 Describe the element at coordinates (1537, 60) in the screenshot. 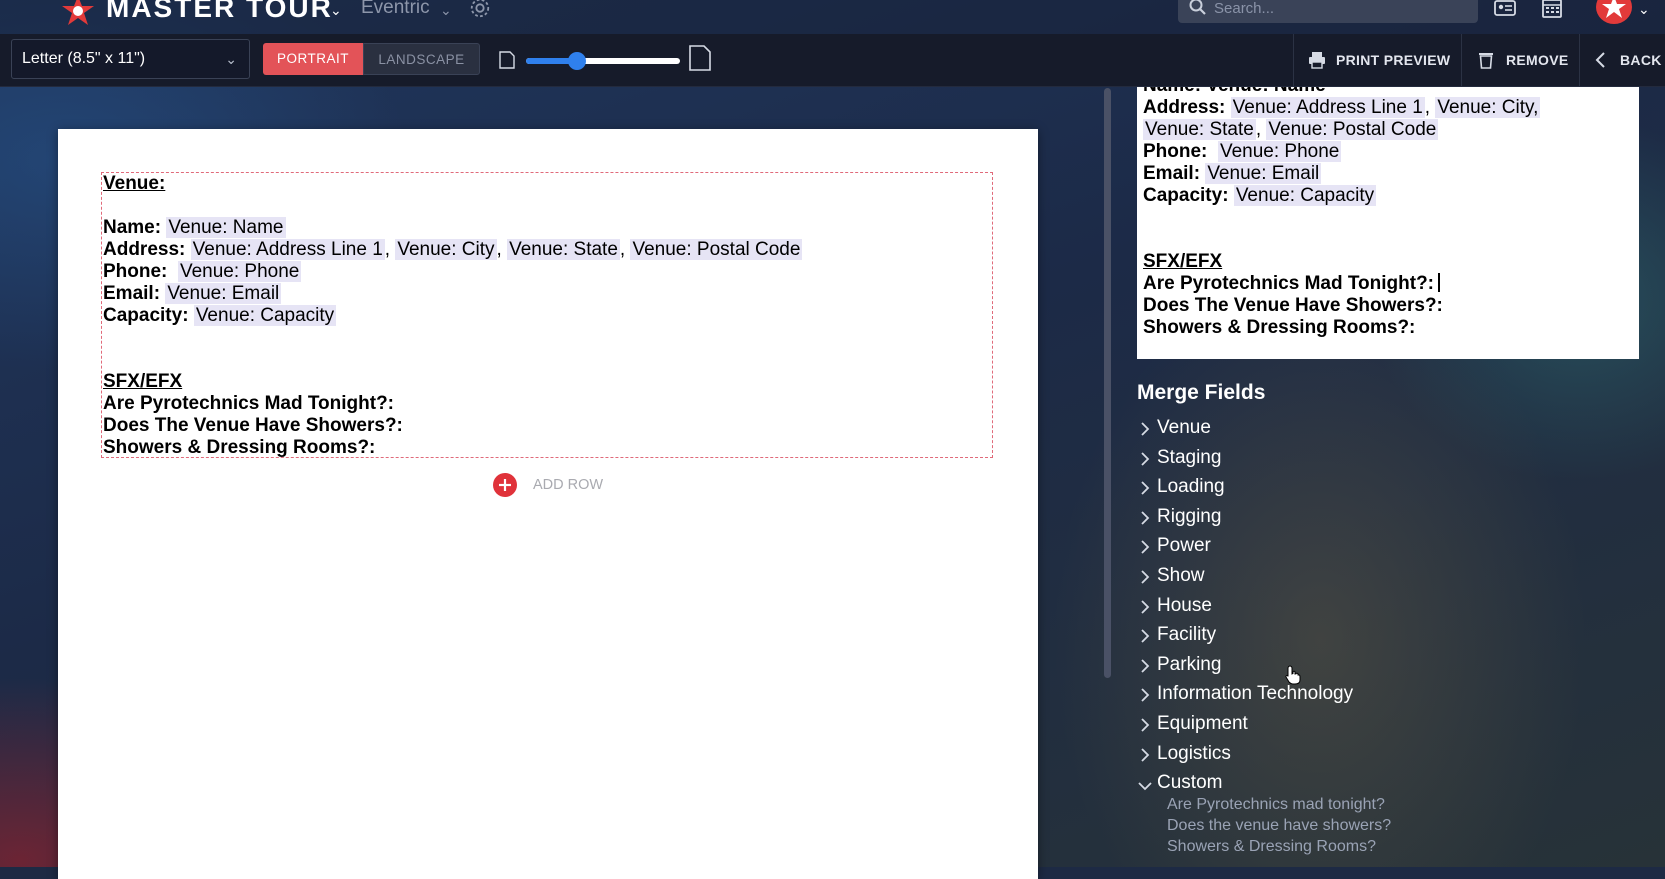

I see `remove-label: REMOVE` at that location.